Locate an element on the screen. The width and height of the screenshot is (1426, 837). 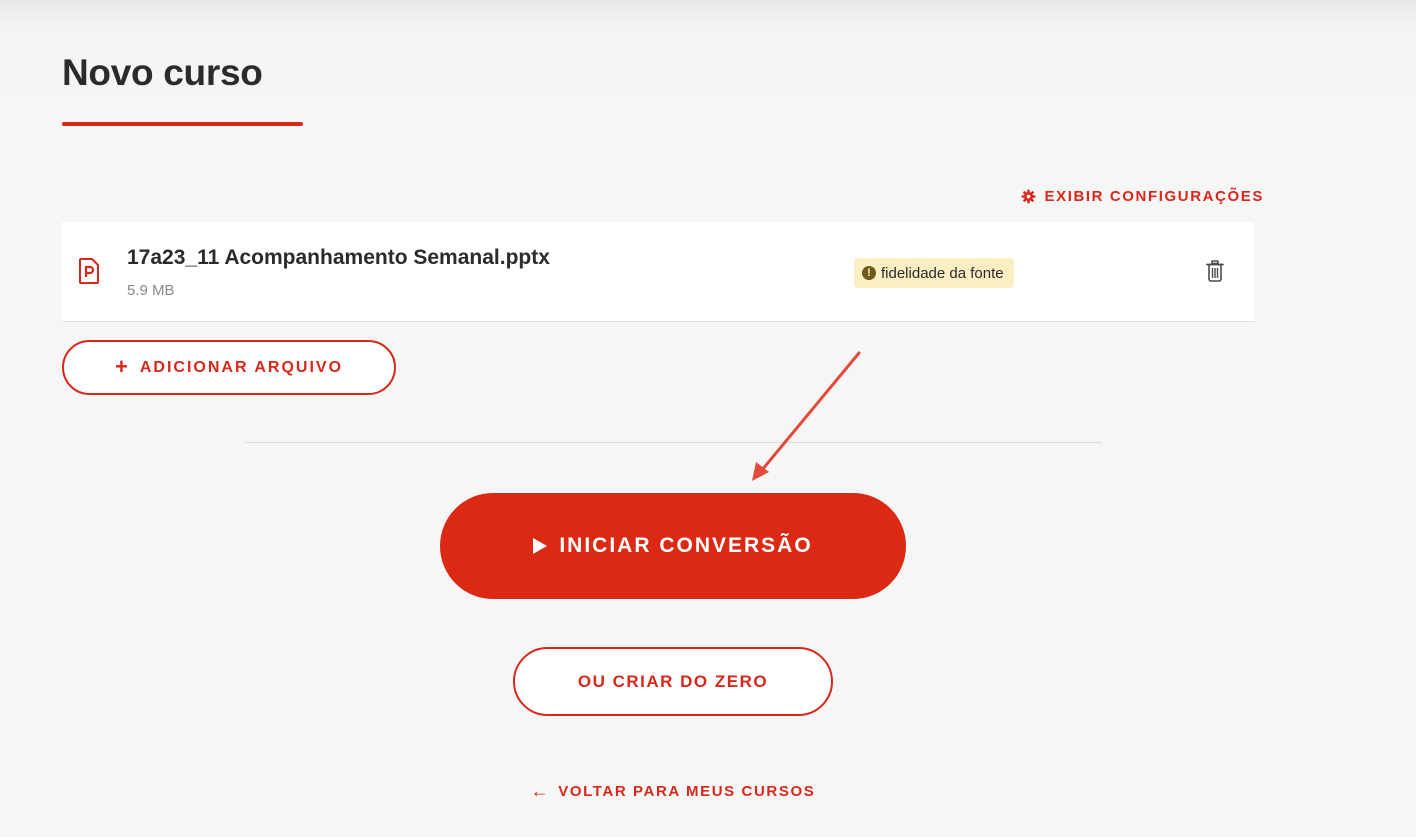
trash-icon is located at coordinates (1215, 273).